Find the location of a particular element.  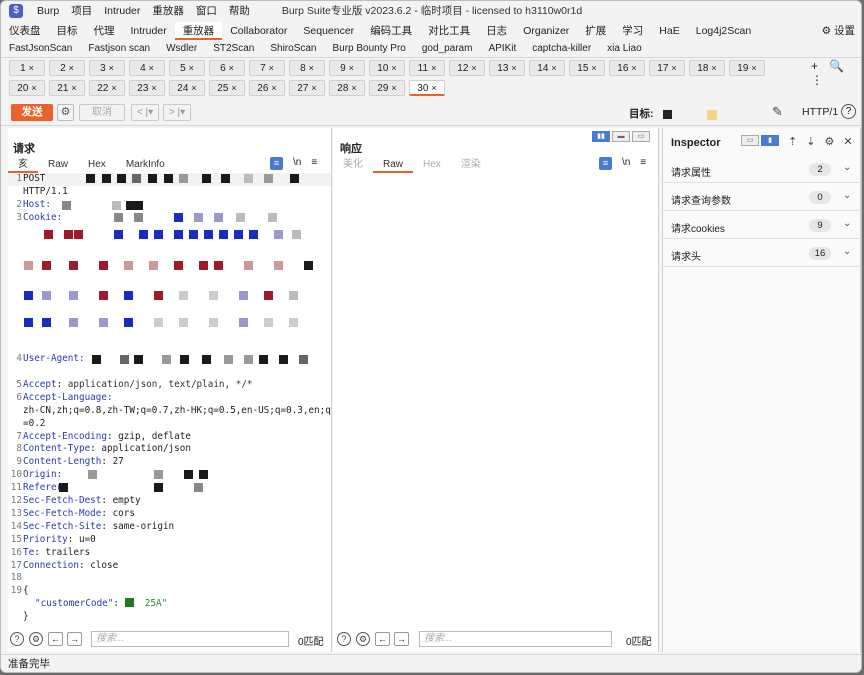

tab-st2scan: ST2Scan is located at coordinates (233, 48).